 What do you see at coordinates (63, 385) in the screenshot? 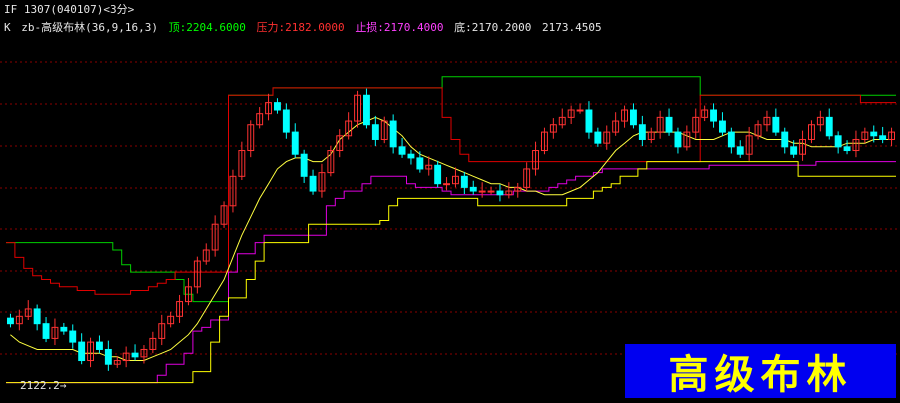
I see `low-arrow-icon: →` at bounding box center [63, 385].